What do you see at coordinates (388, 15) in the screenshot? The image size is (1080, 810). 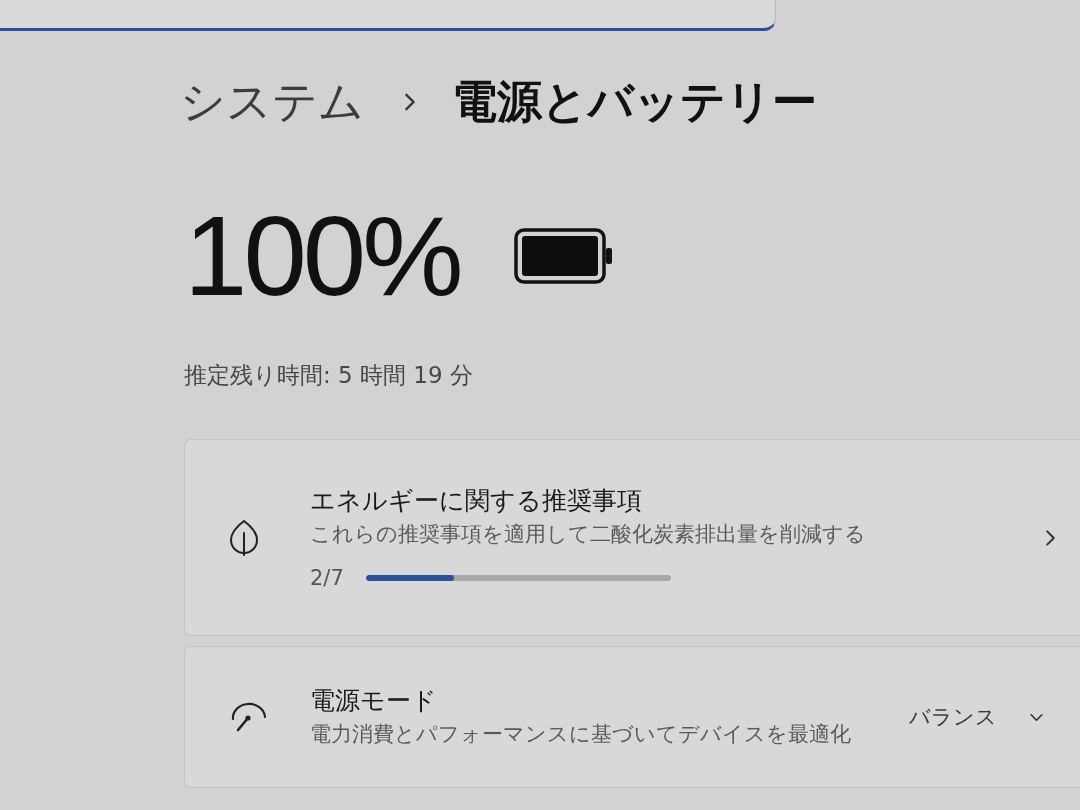 I see `input-field` at bounding box center [388, 15].